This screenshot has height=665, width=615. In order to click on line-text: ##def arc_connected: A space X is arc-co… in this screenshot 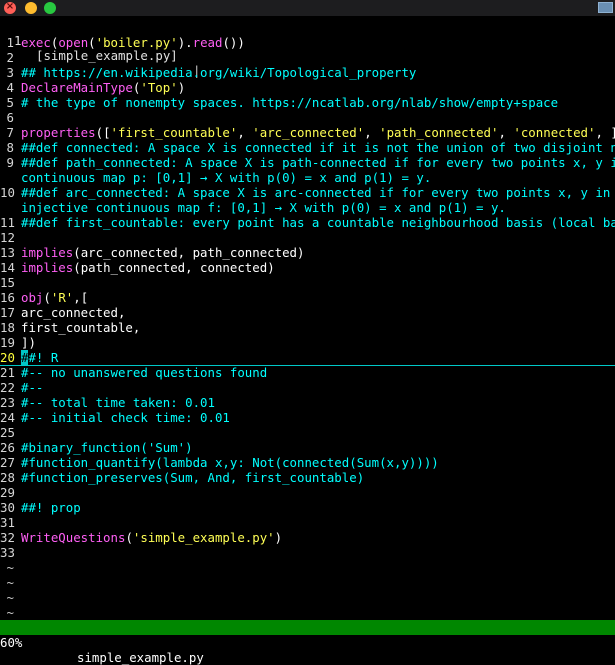, I will do `click(318, 192)`.